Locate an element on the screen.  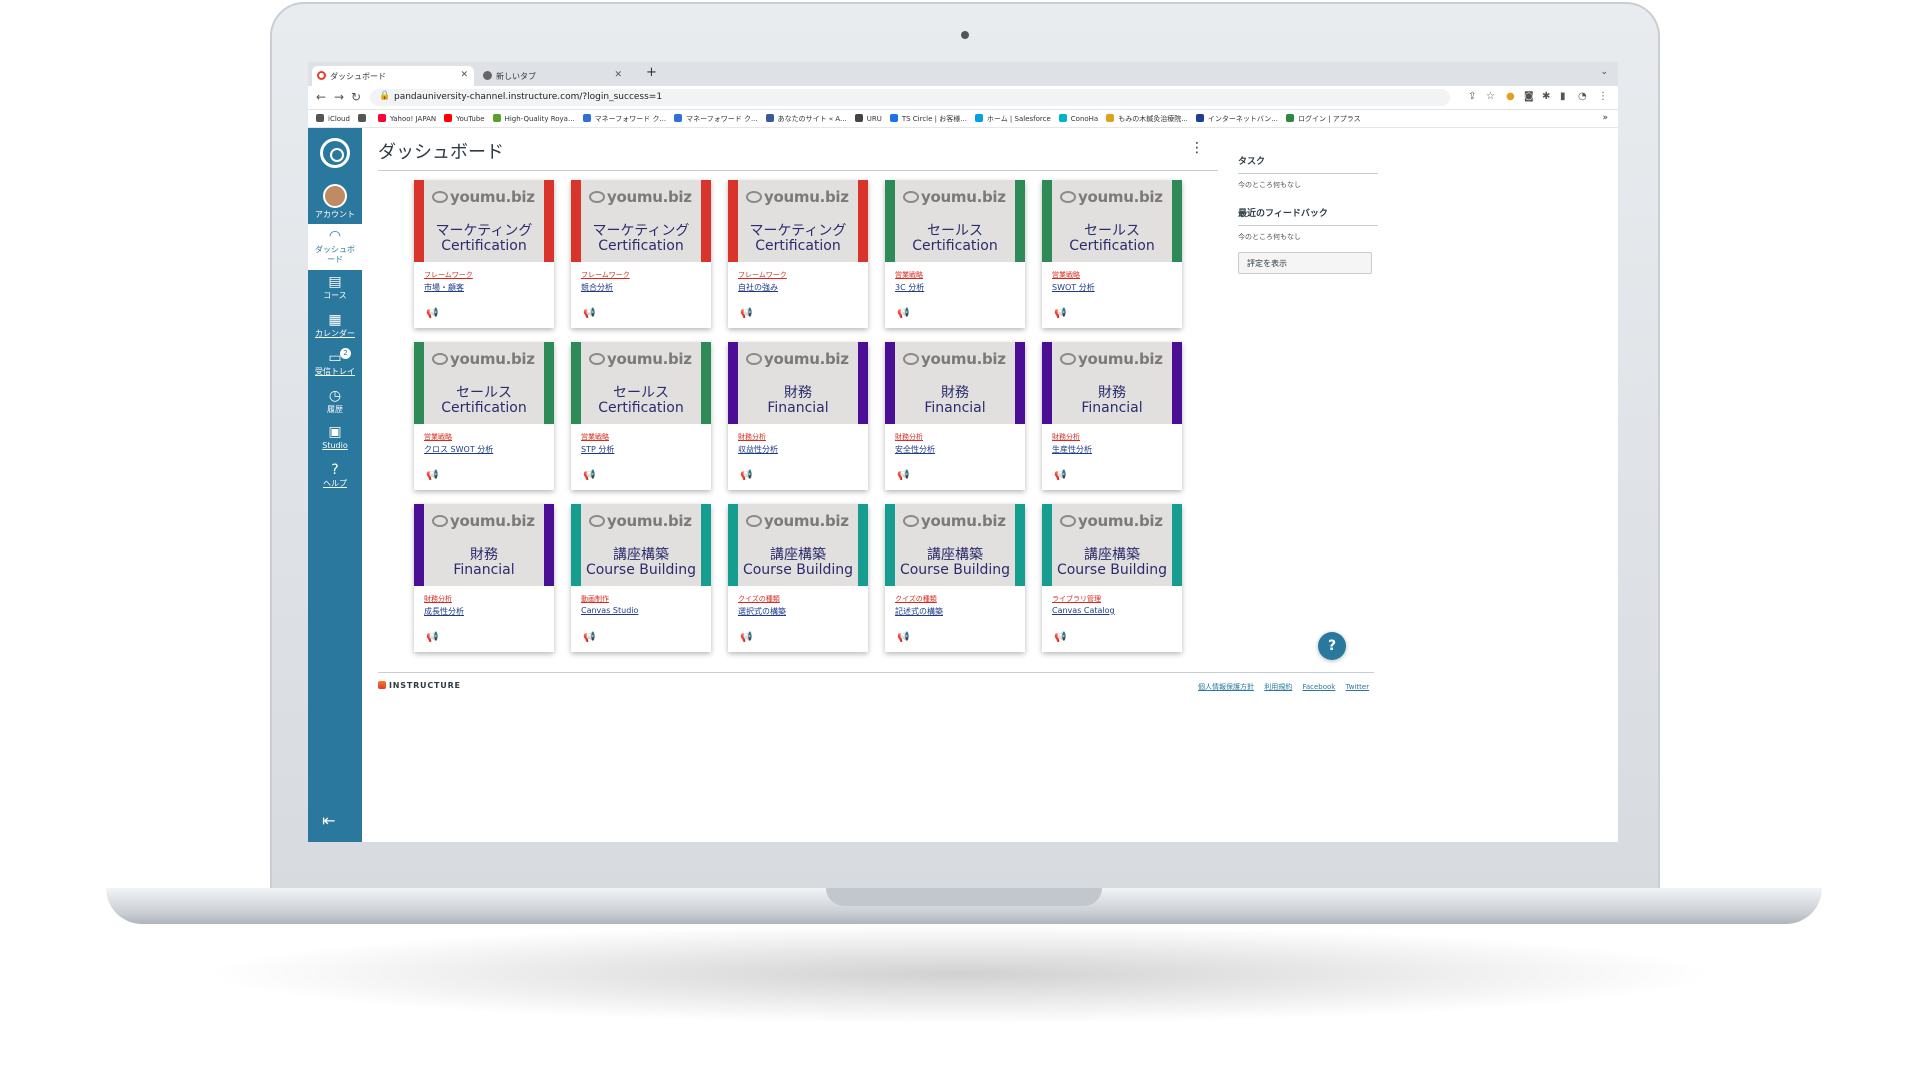
course-category: ライブラリ管理 is located at coordinates (1076, 599).